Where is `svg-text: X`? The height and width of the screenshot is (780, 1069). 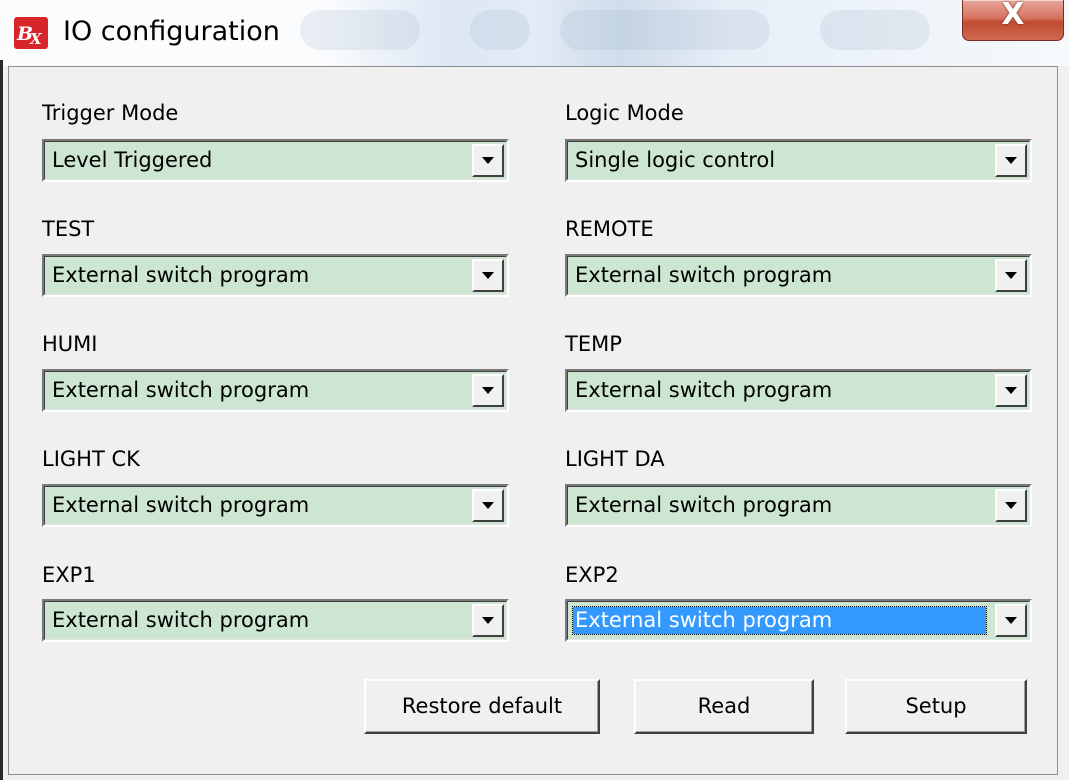
svg-text: X is located at coordinates (36, 39).